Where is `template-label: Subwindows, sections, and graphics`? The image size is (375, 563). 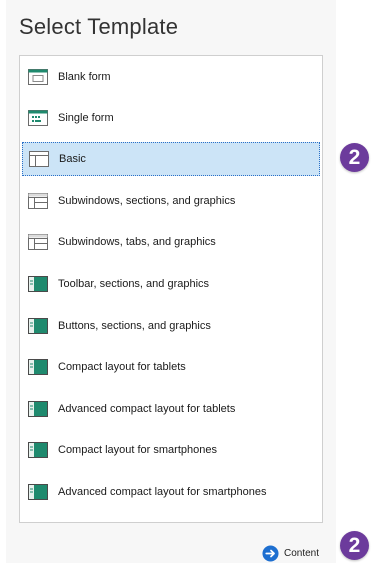
template-label: Subwindows, sections, and graphics is located at coordinates (147, 201).